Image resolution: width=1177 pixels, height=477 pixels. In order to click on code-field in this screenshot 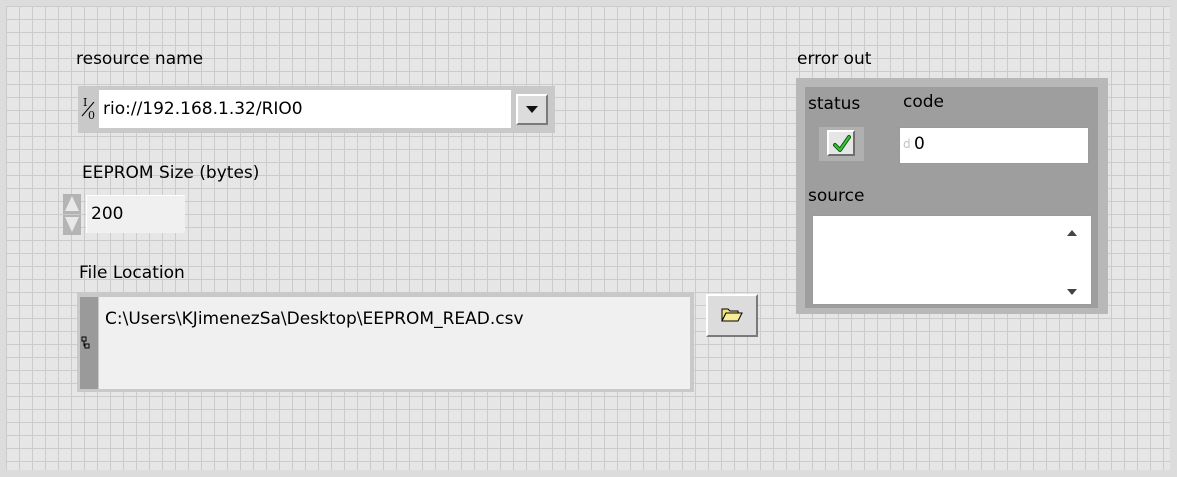, I will do `click(994, 145)`.